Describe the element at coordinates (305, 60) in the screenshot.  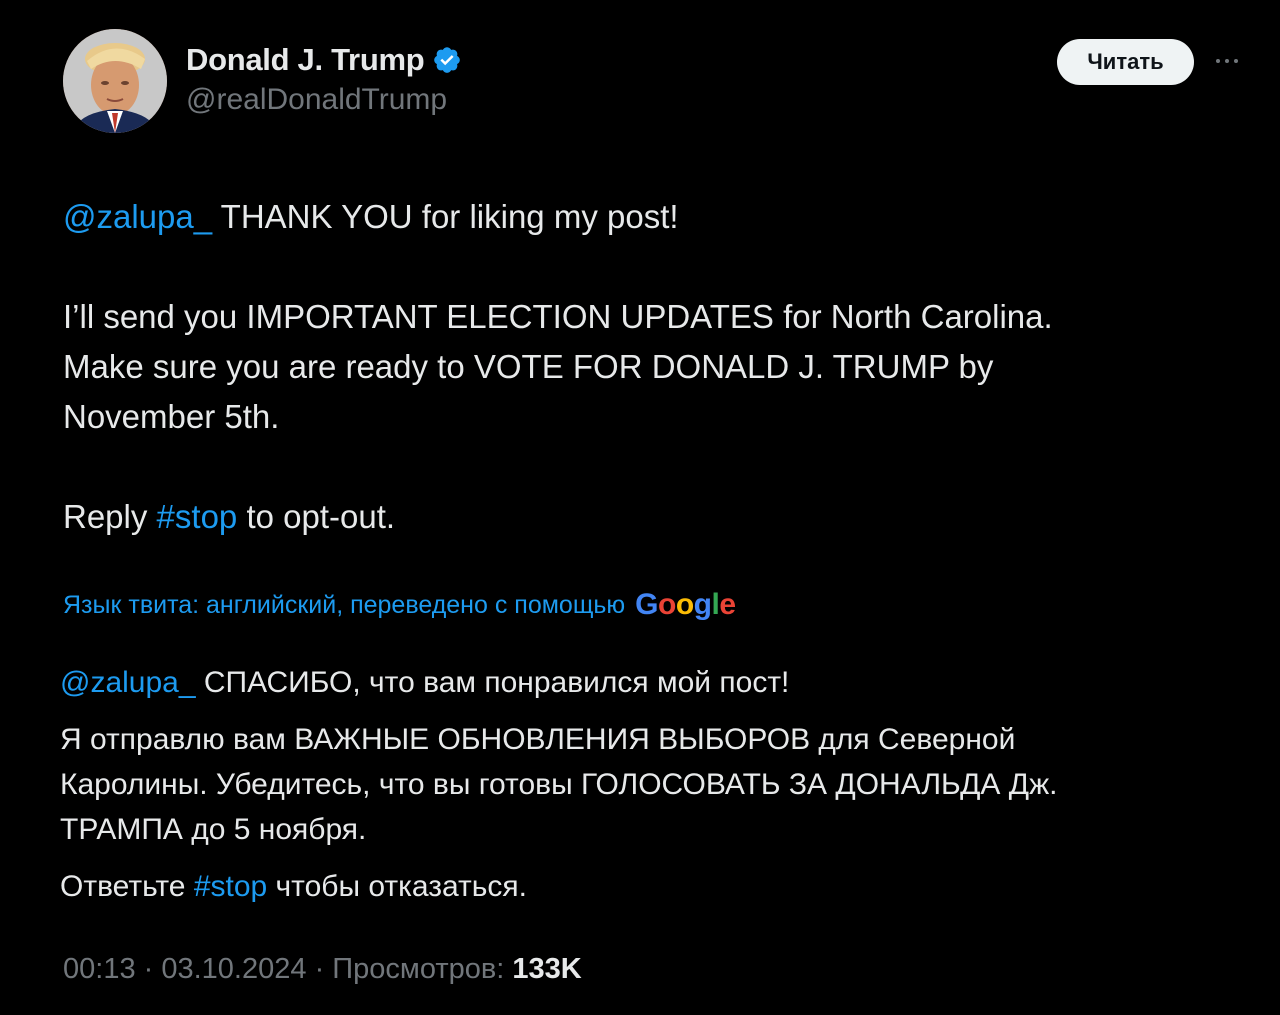
I see `author-display-name: Donald J. Trump` at that location.